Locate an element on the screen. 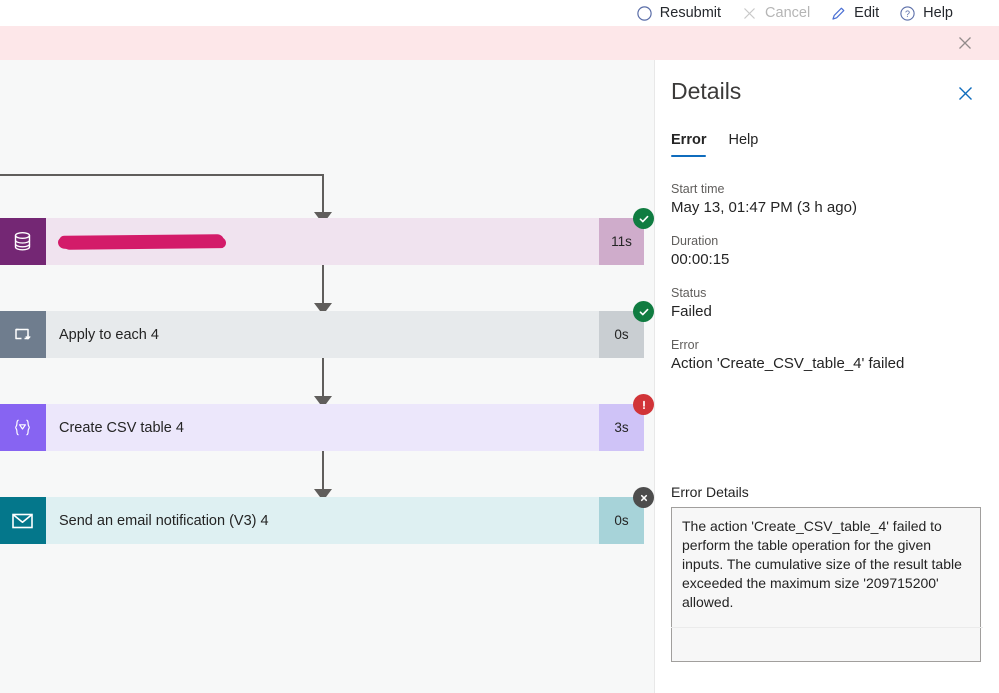 The image size is (999, 693). field-error-value: Action 'Create_CSV_table_4' failed is located at coordinates (788, 363).